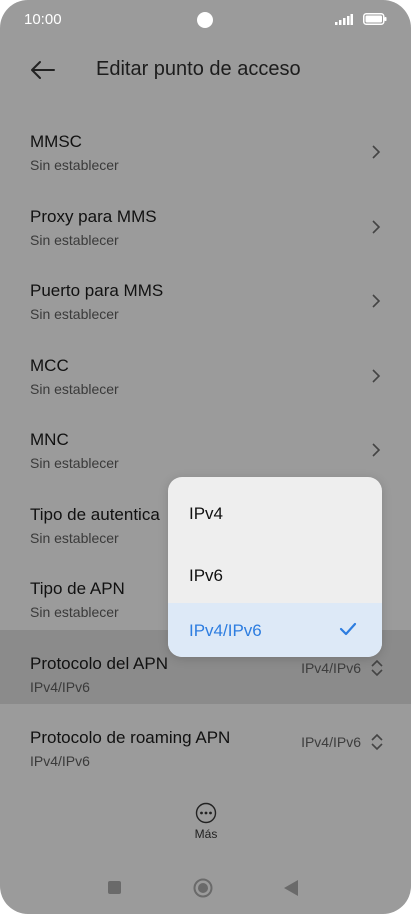  I want to click on row-title: MMSC, so click(56, 141).